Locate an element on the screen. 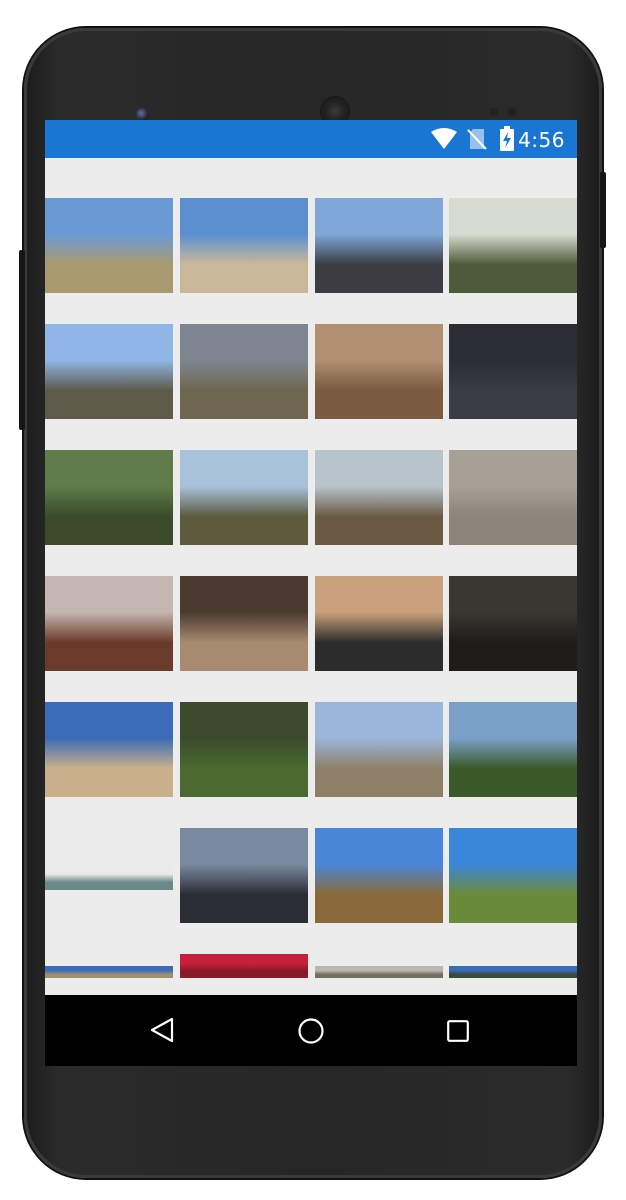 Image resolution: width=626 pixels, height=1200 pixels. photo-city-skyline-day is located at coordinates (379, 749).